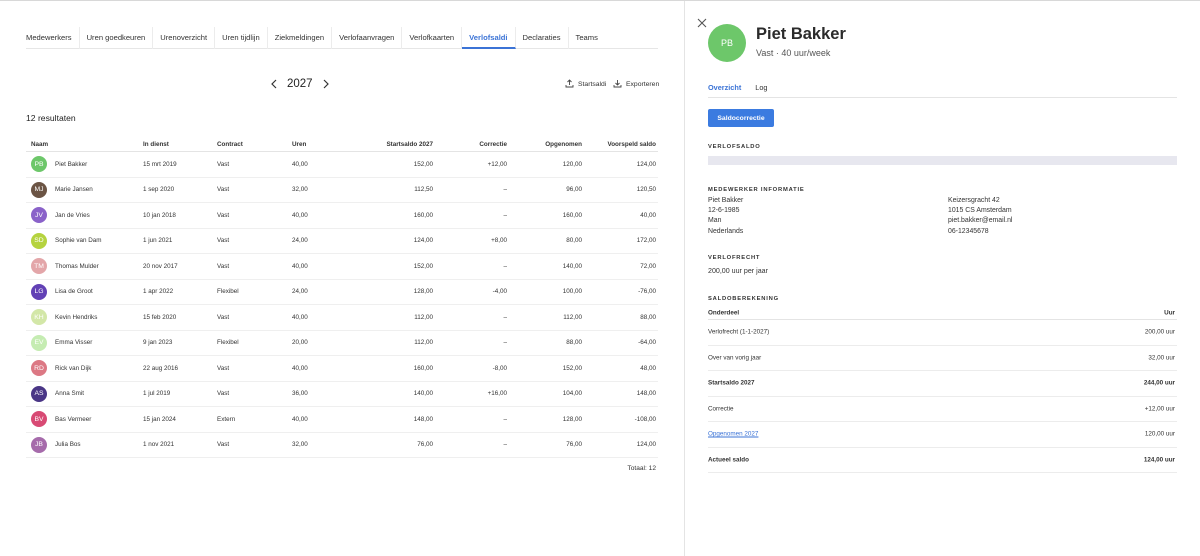  What do you see at coordinates (648, 215) in the screenshot?
I see `cell-voorspeld-saldo: 40,00` at bounding box center [648, 215].